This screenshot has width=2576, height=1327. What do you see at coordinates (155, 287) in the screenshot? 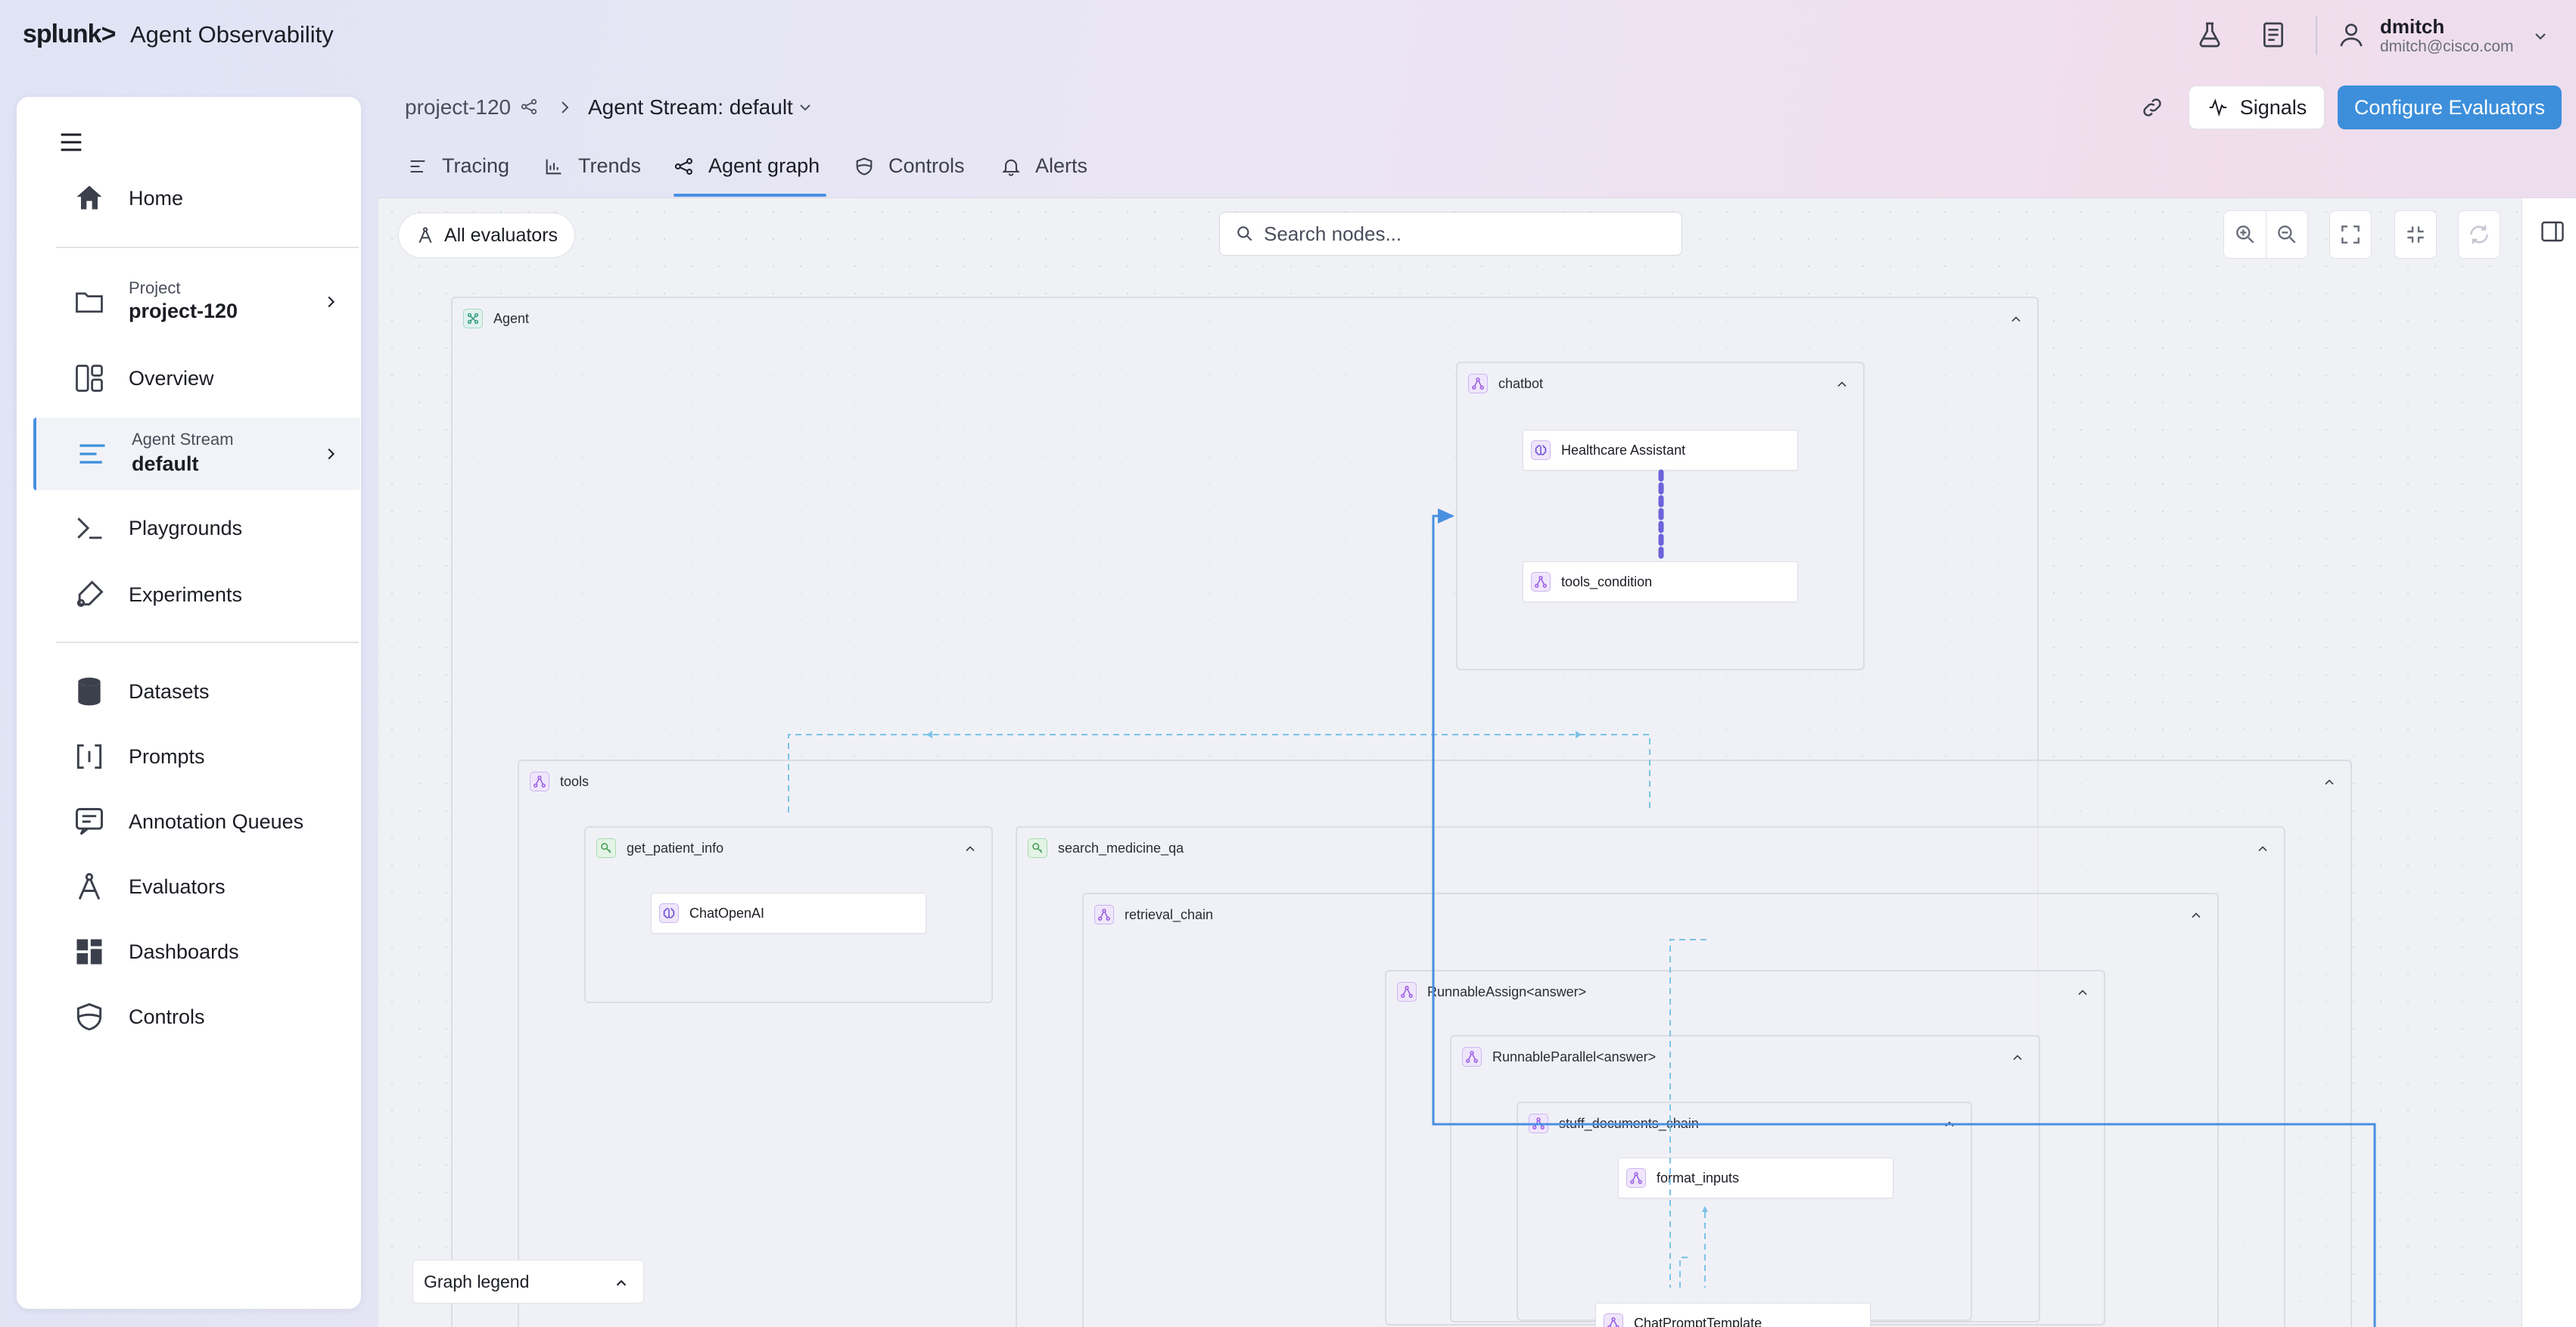
I see `project-label: Project` at bounding box center [155, 287].